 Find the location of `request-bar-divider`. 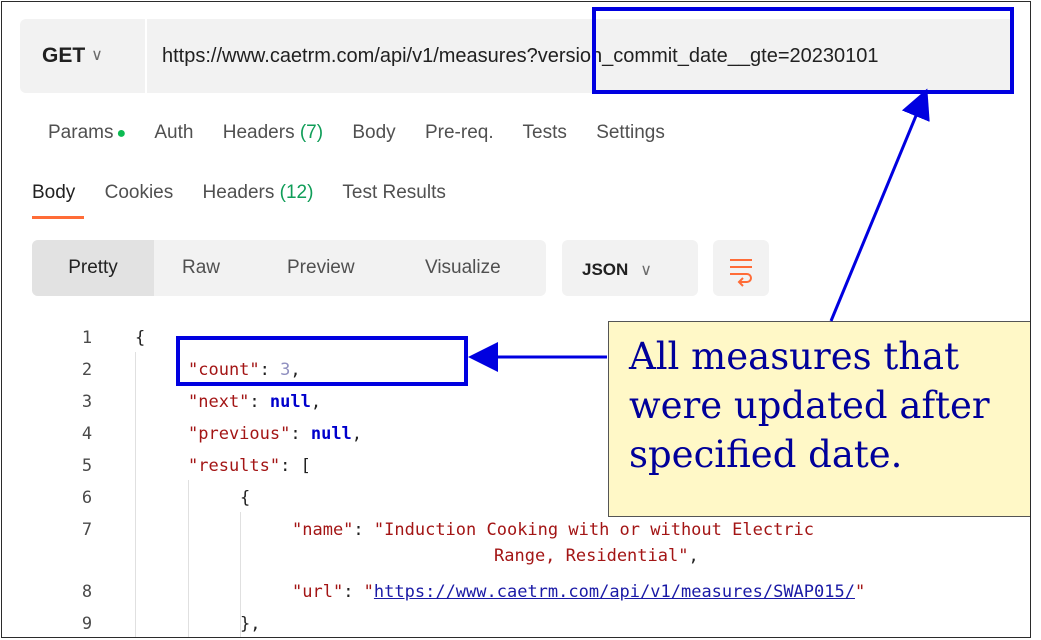

request-bar-divider is located at coordinates (146, 56).